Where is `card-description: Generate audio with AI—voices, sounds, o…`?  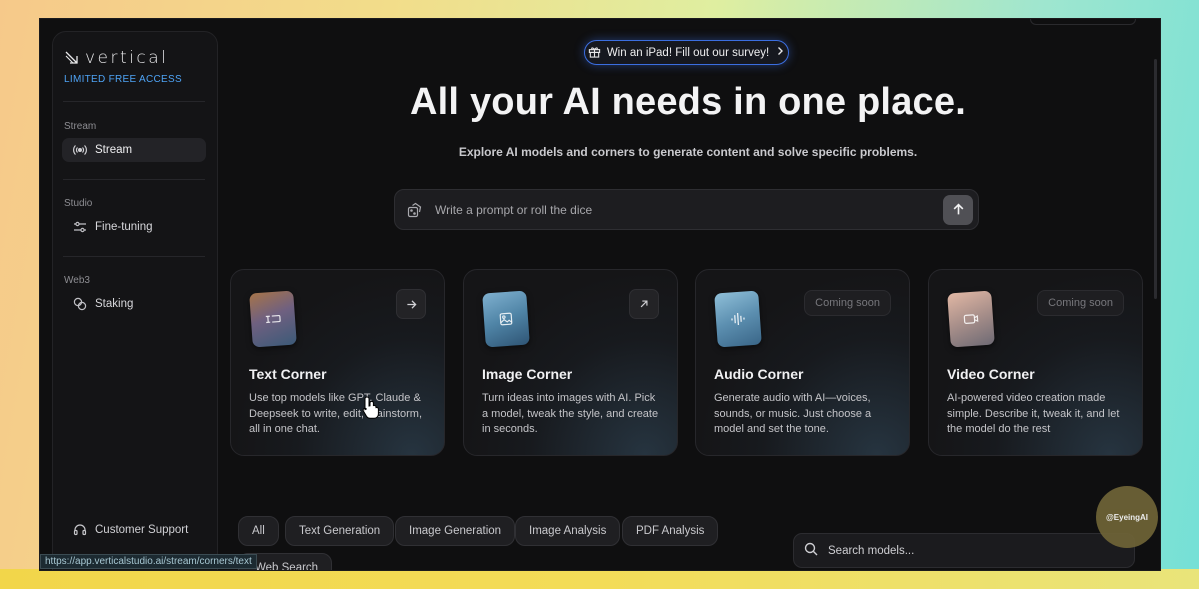
card-description: Generate audio with AI—voices, sounds, o… is located at coordinates (793, 413).